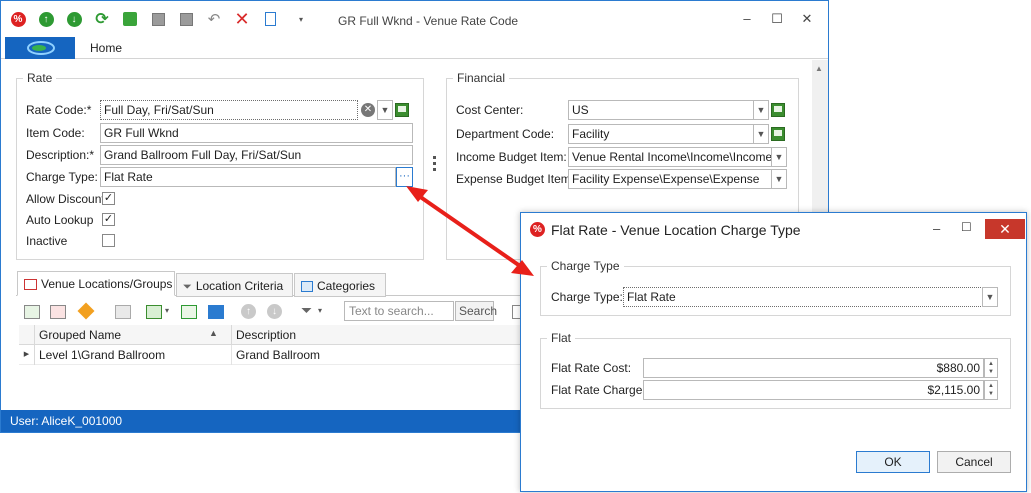 The height and width of the screenshot is (493, 1031). What do you see at coordinates (106, 48) in the screenshot?
I see `ribbon-tab-home: Home` at bounding box center [106, 48].